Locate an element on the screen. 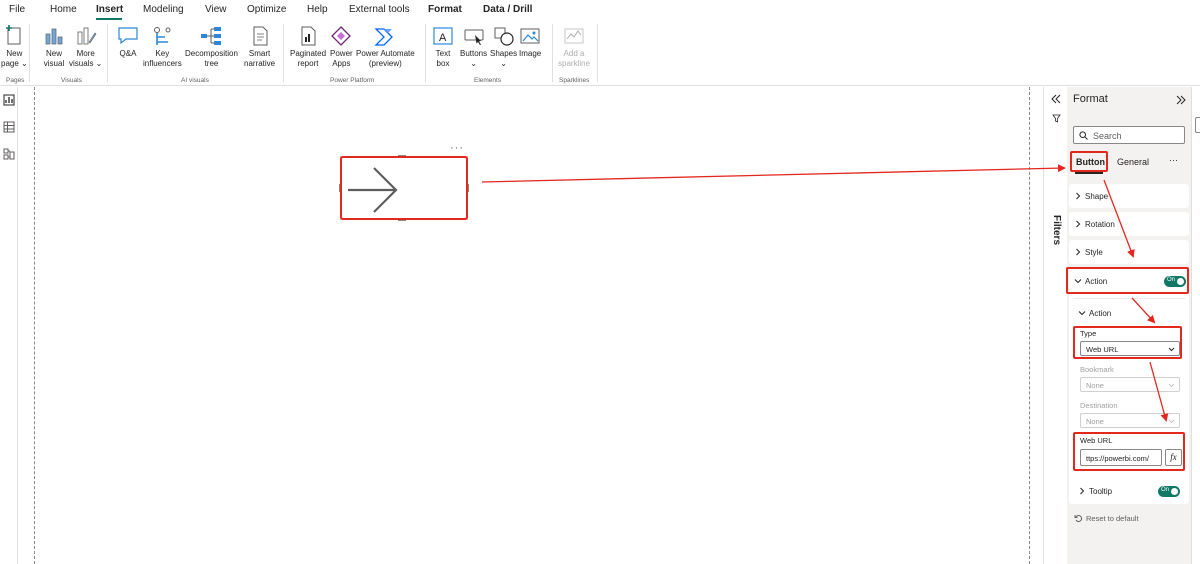 The height and width of the screenshot is (564, 1200). power-automate-icon is located at coordinates (384, 37).